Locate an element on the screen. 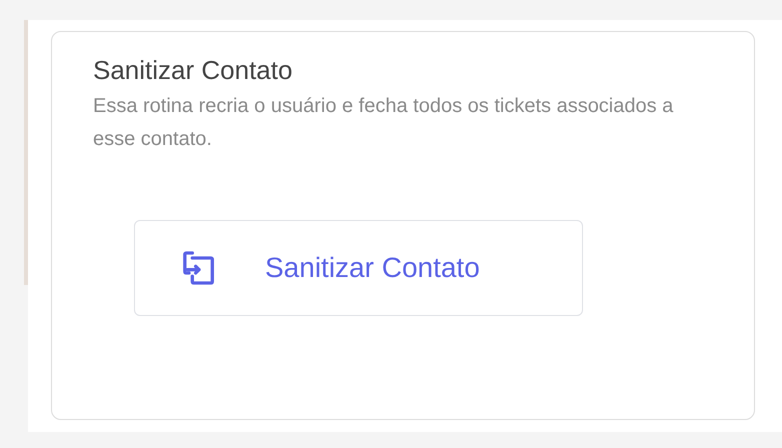 The height and width of the screenshot is (448, 782). card-title: Sanitizar Contato is located at coordinates (193, 70).